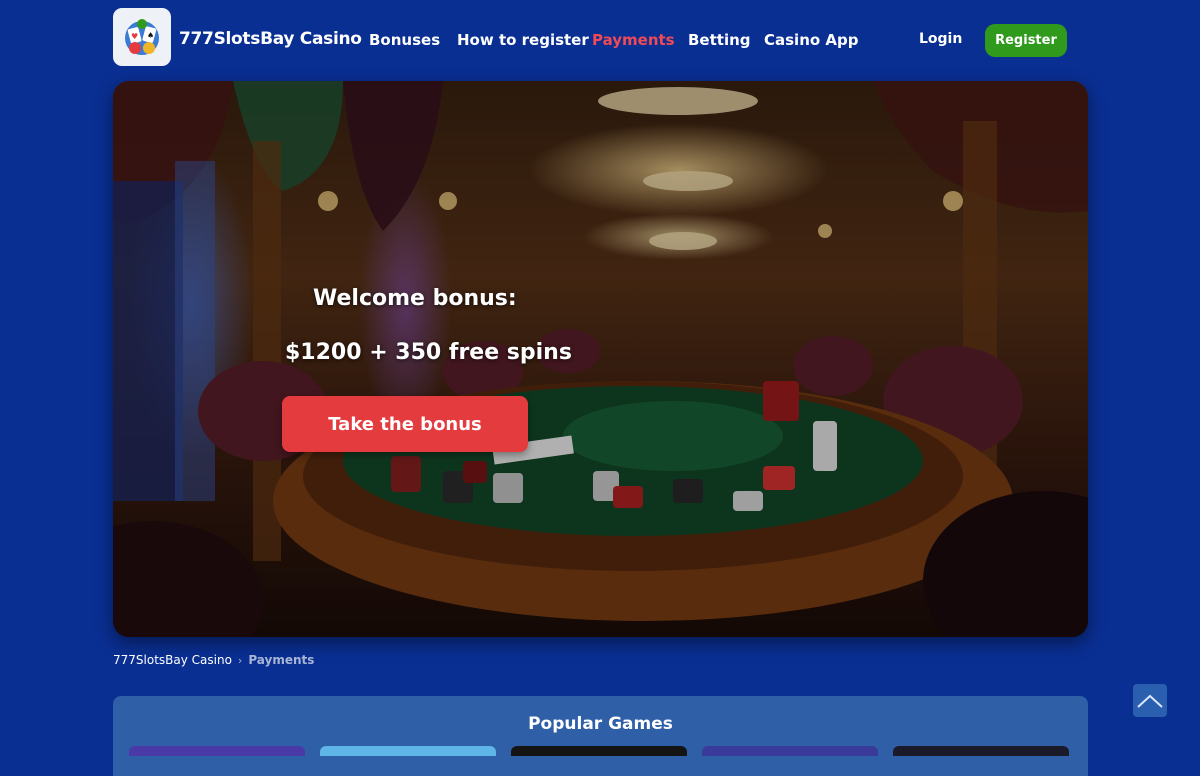 The width and height of the screenshot is (1200, 776). Describe the element at coordinates (633, 40) in the screenshot. I see `nav-item-payments: Payments` at that location.